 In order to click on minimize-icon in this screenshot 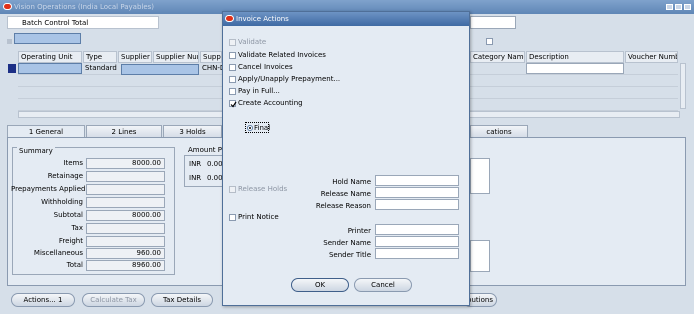, I will do `click(669, 7)`.